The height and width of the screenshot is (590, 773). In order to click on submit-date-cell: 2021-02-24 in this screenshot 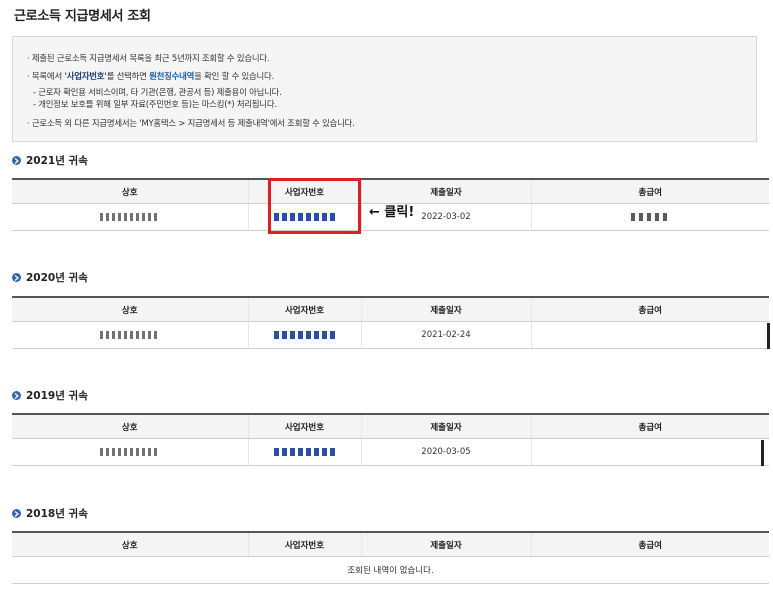, I will do `click(445, 335)`.